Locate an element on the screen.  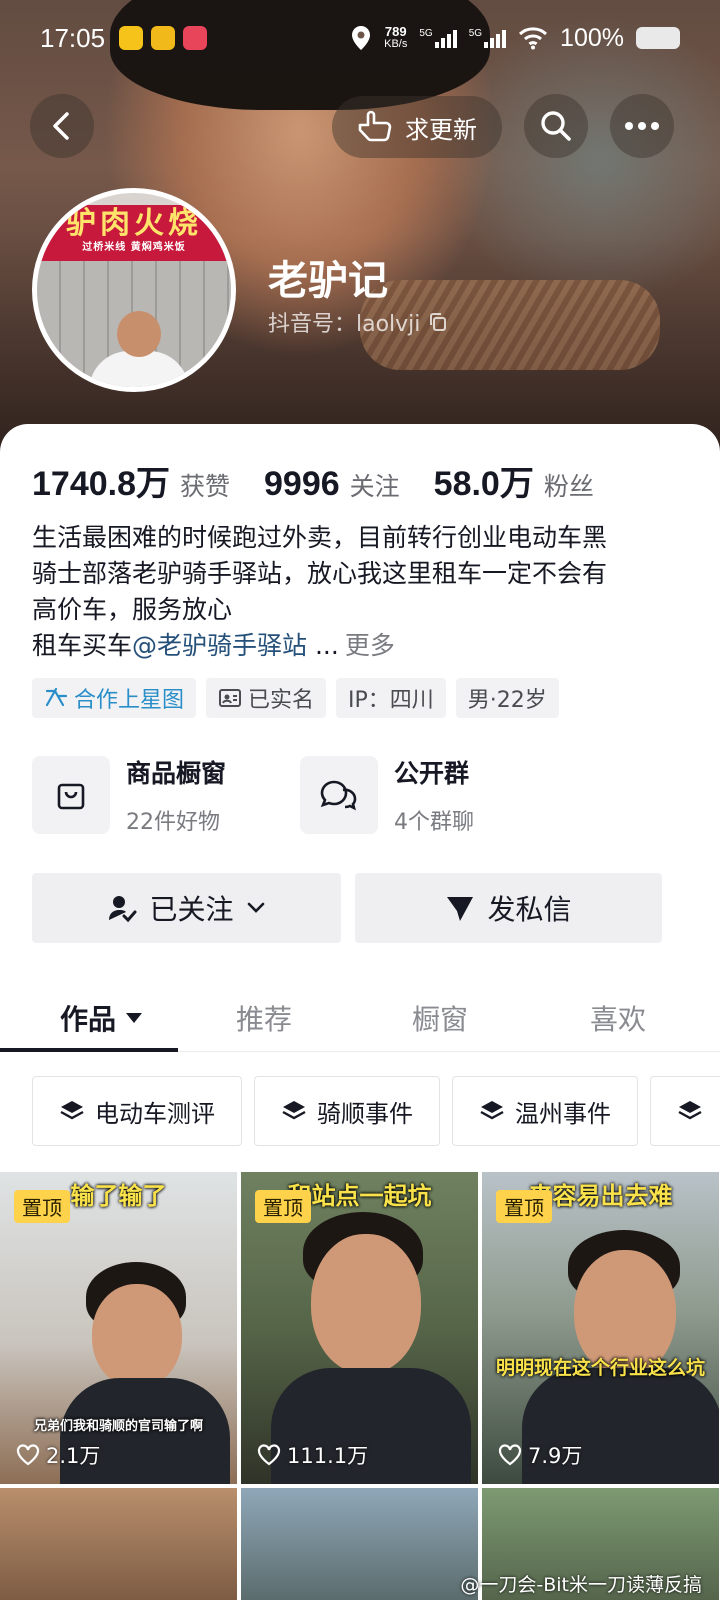
watermark: @一刀会-Bit米一刀读薄反搞 is located at coordinates (581, 1585).